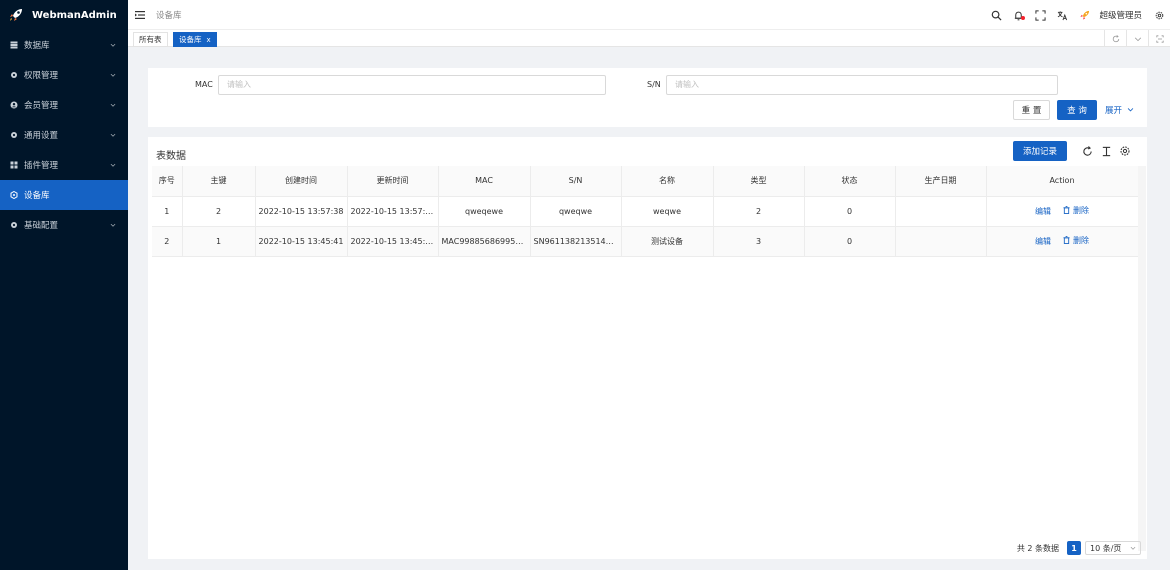  Describe the element at coordinates (393, 181) in the screenshot. I see `column-header: 更新时间` at that location.